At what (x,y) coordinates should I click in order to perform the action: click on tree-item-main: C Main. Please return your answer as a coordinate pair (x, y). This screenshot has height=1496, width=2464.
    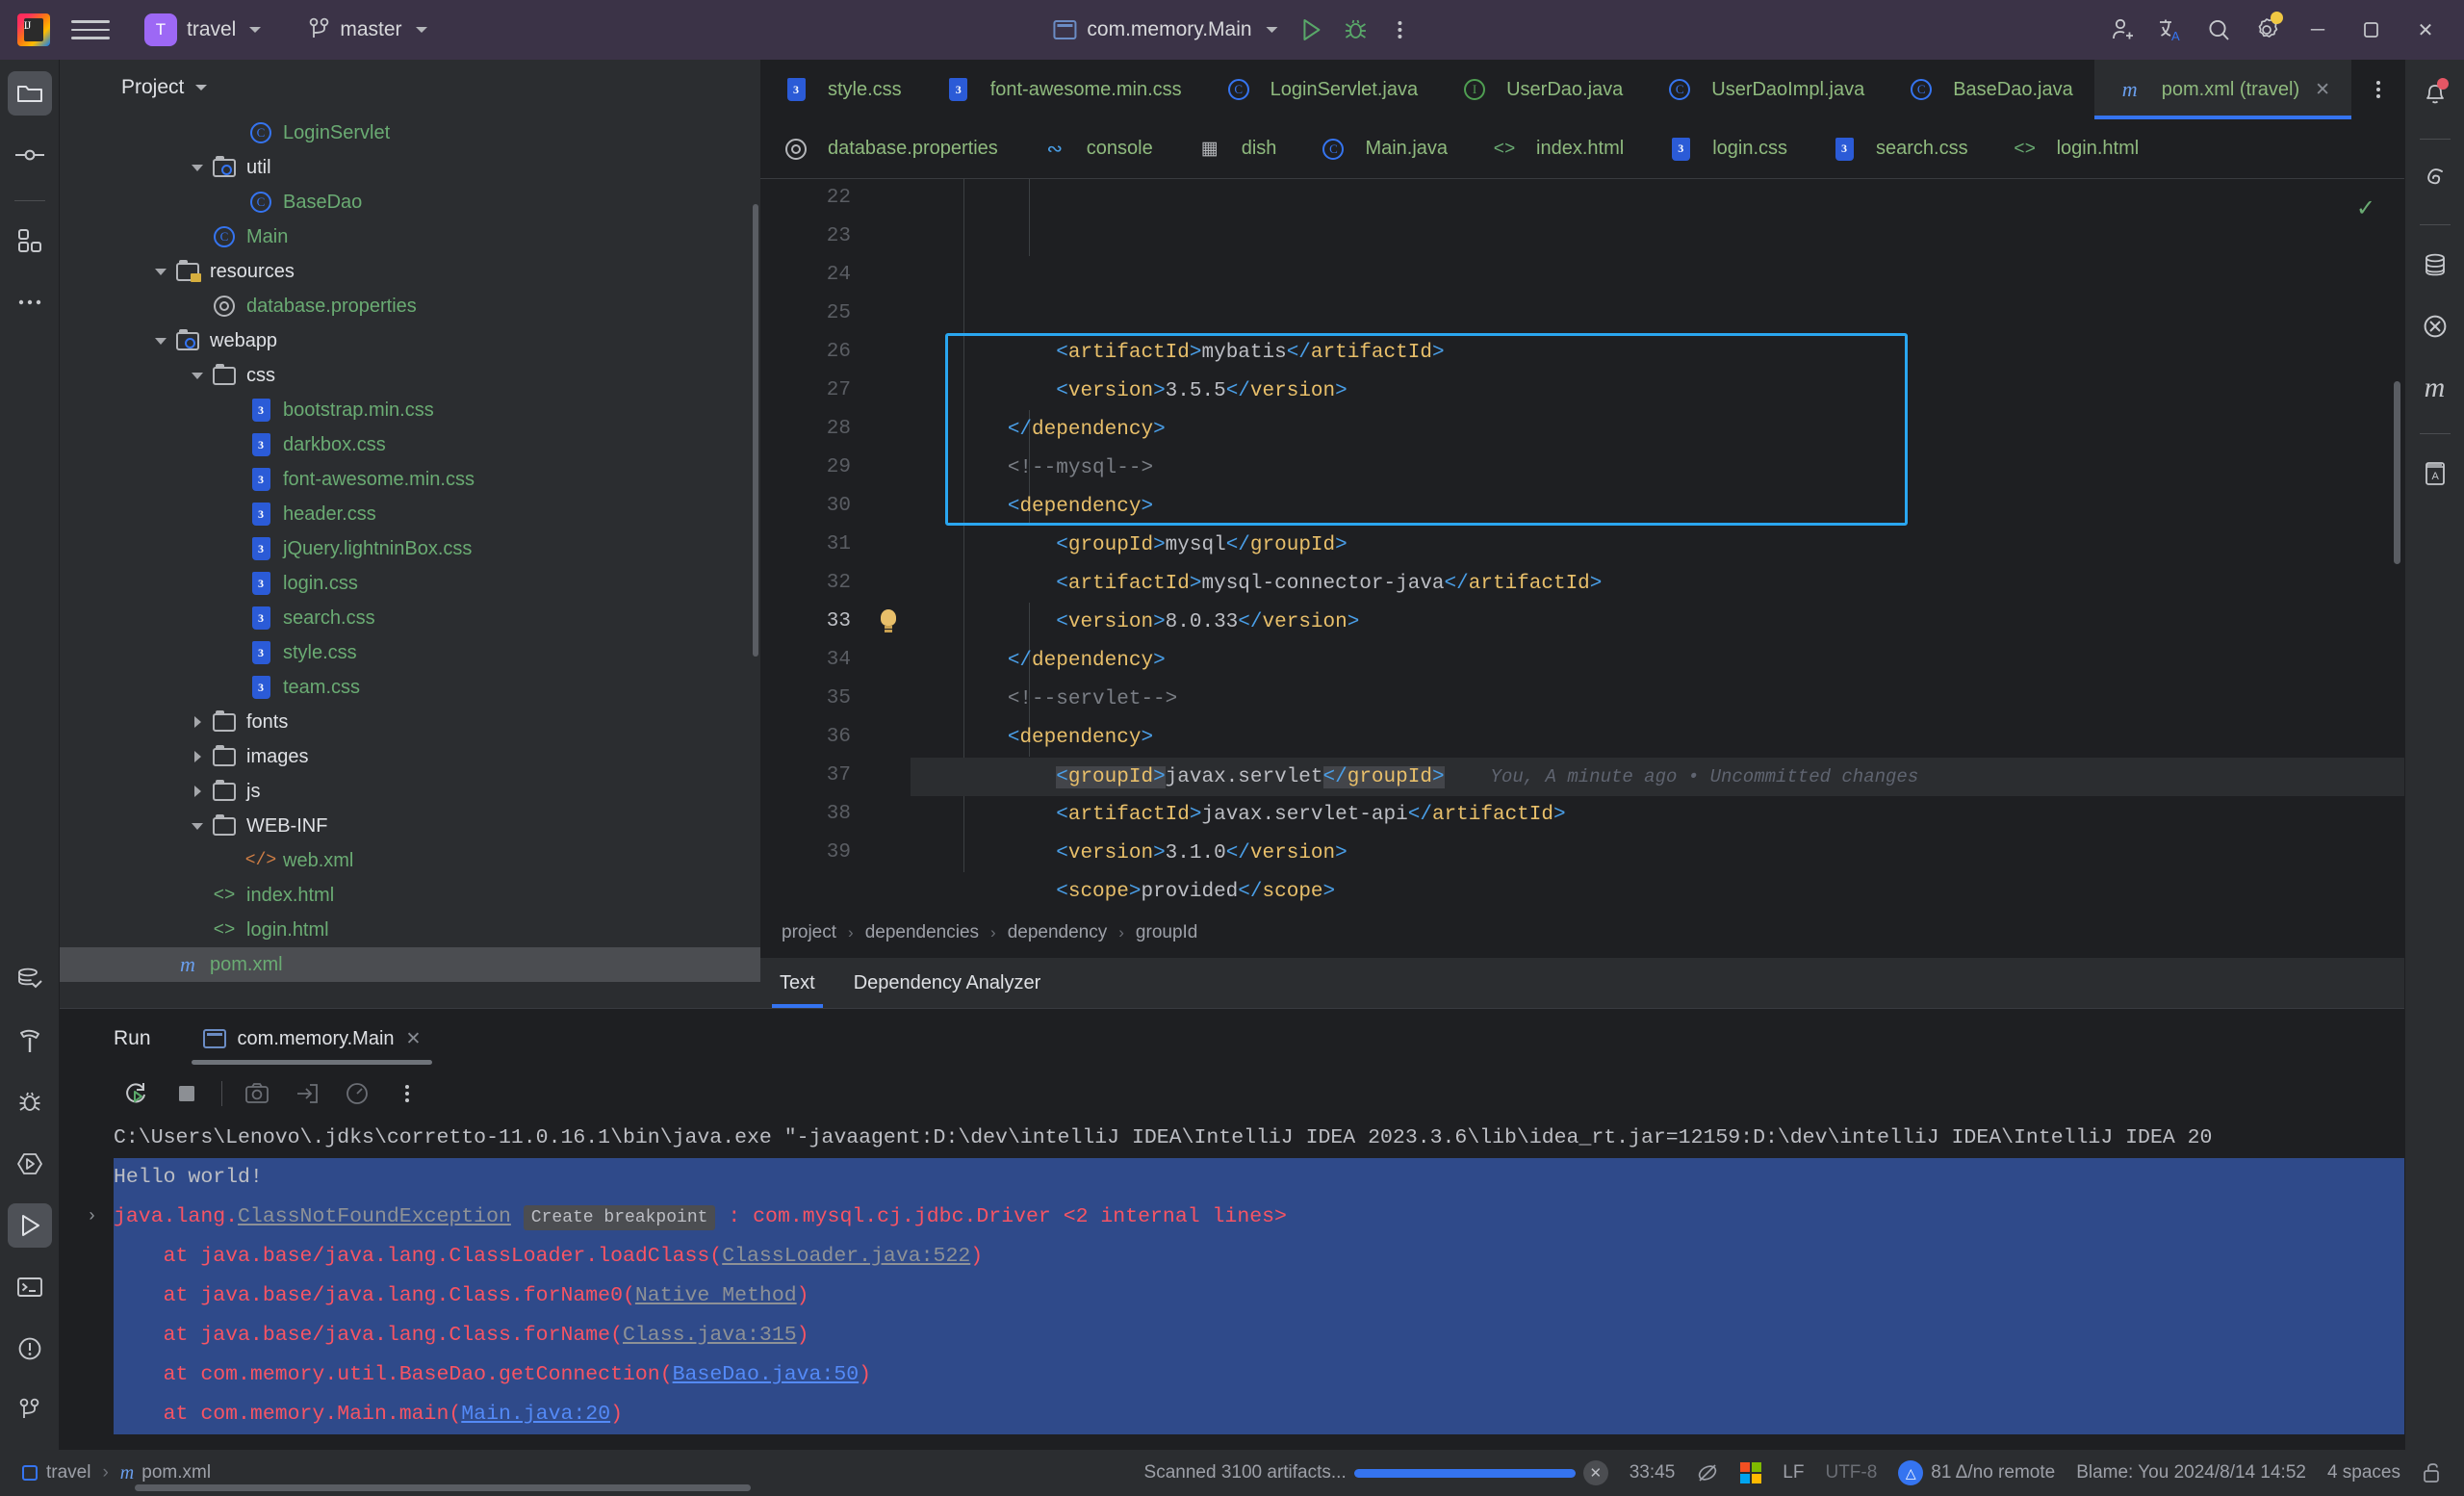
    Looking at the image, I should click on (410, 237).